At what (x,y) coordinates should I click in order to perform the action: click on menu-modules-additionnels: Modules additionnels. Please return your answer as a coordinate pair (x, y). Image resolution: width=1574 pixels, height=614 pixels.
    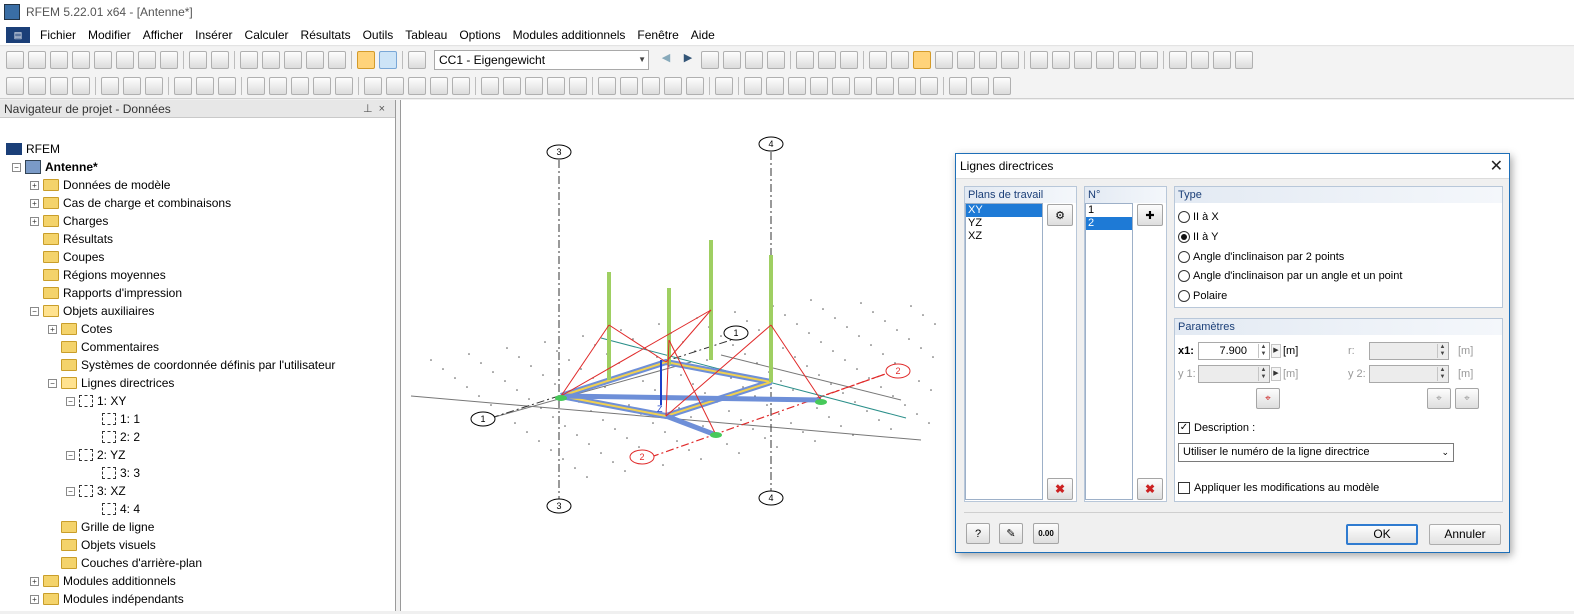
    Looking at the image, I should click on (569, 35).